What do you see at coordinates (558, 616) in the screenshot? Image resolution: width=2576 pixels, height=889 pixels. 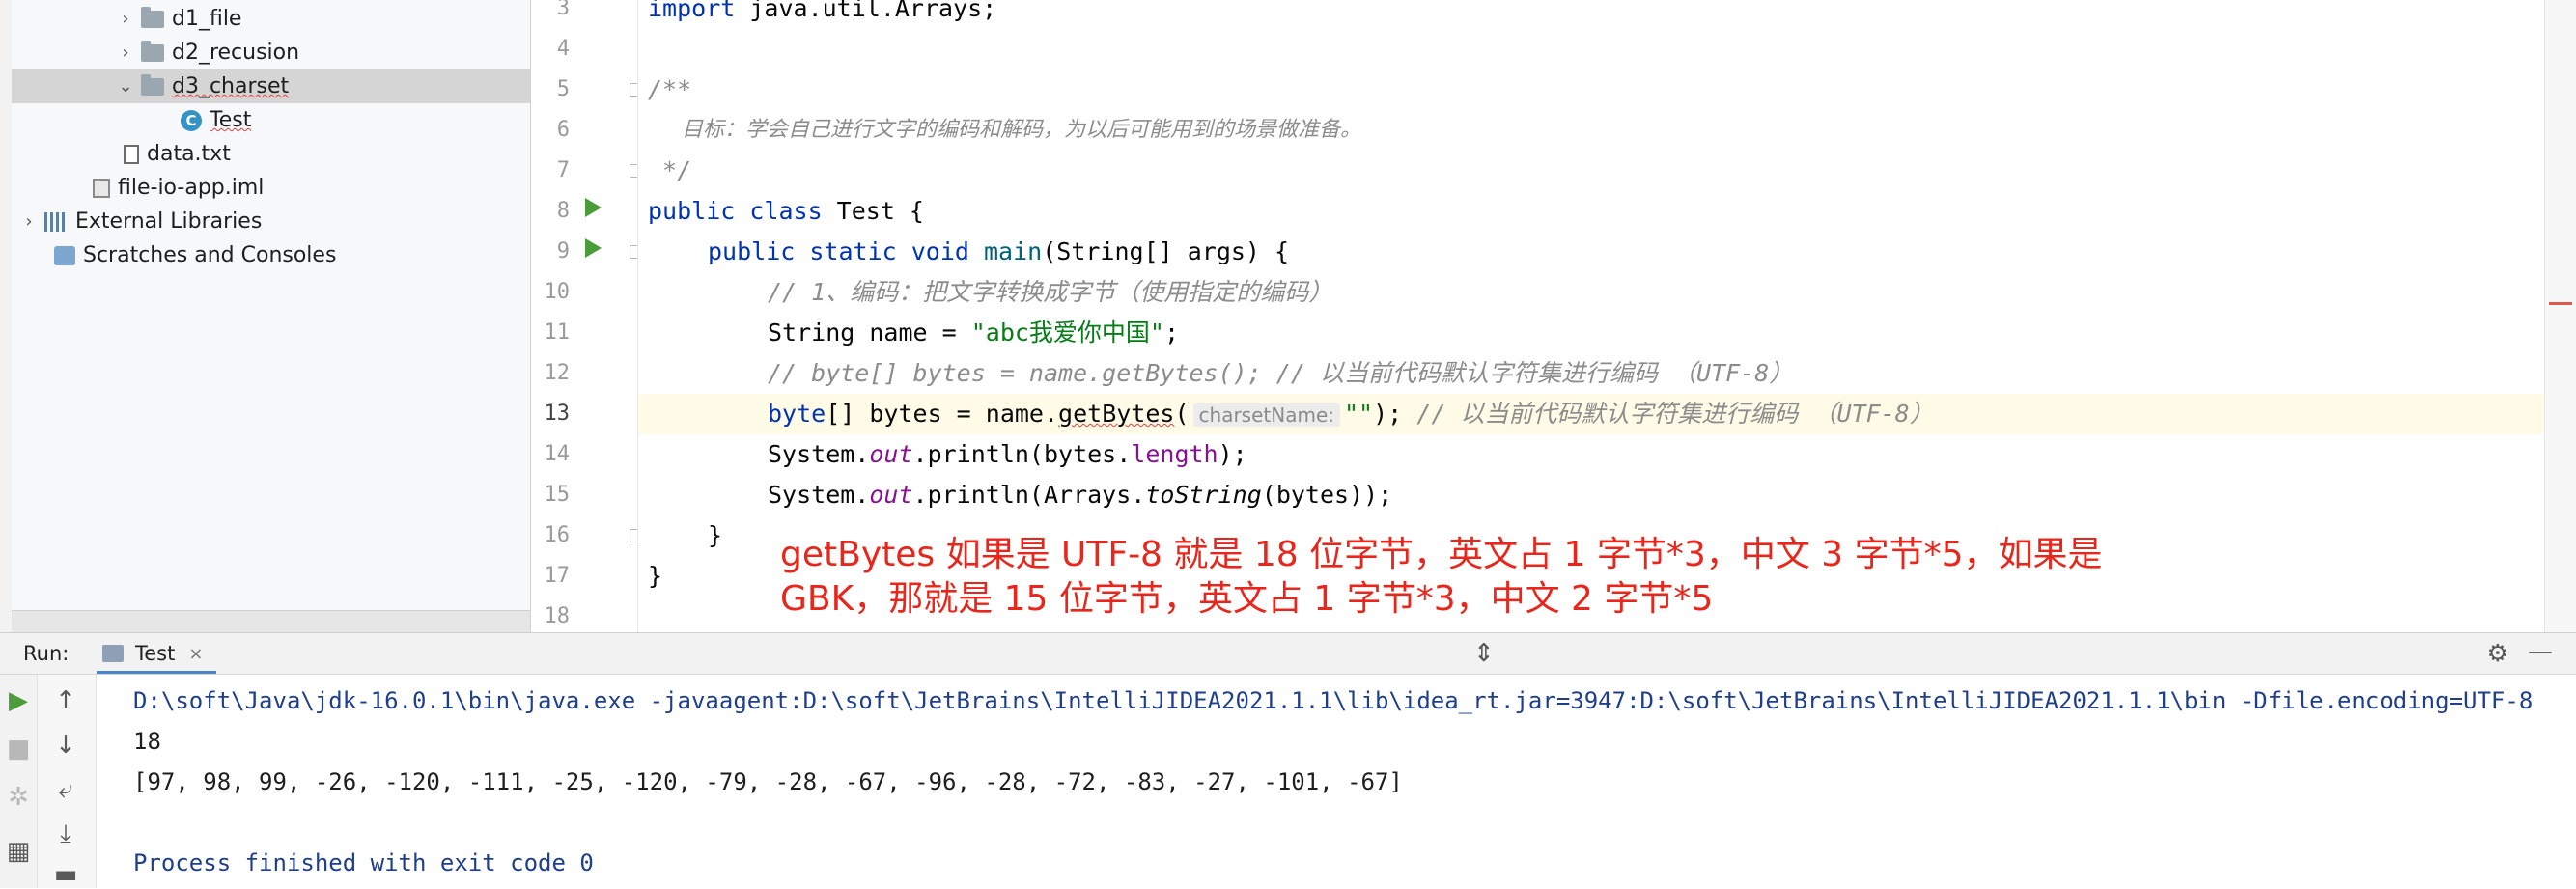 I see `line-number: 18` at bounding box center [558, 616].